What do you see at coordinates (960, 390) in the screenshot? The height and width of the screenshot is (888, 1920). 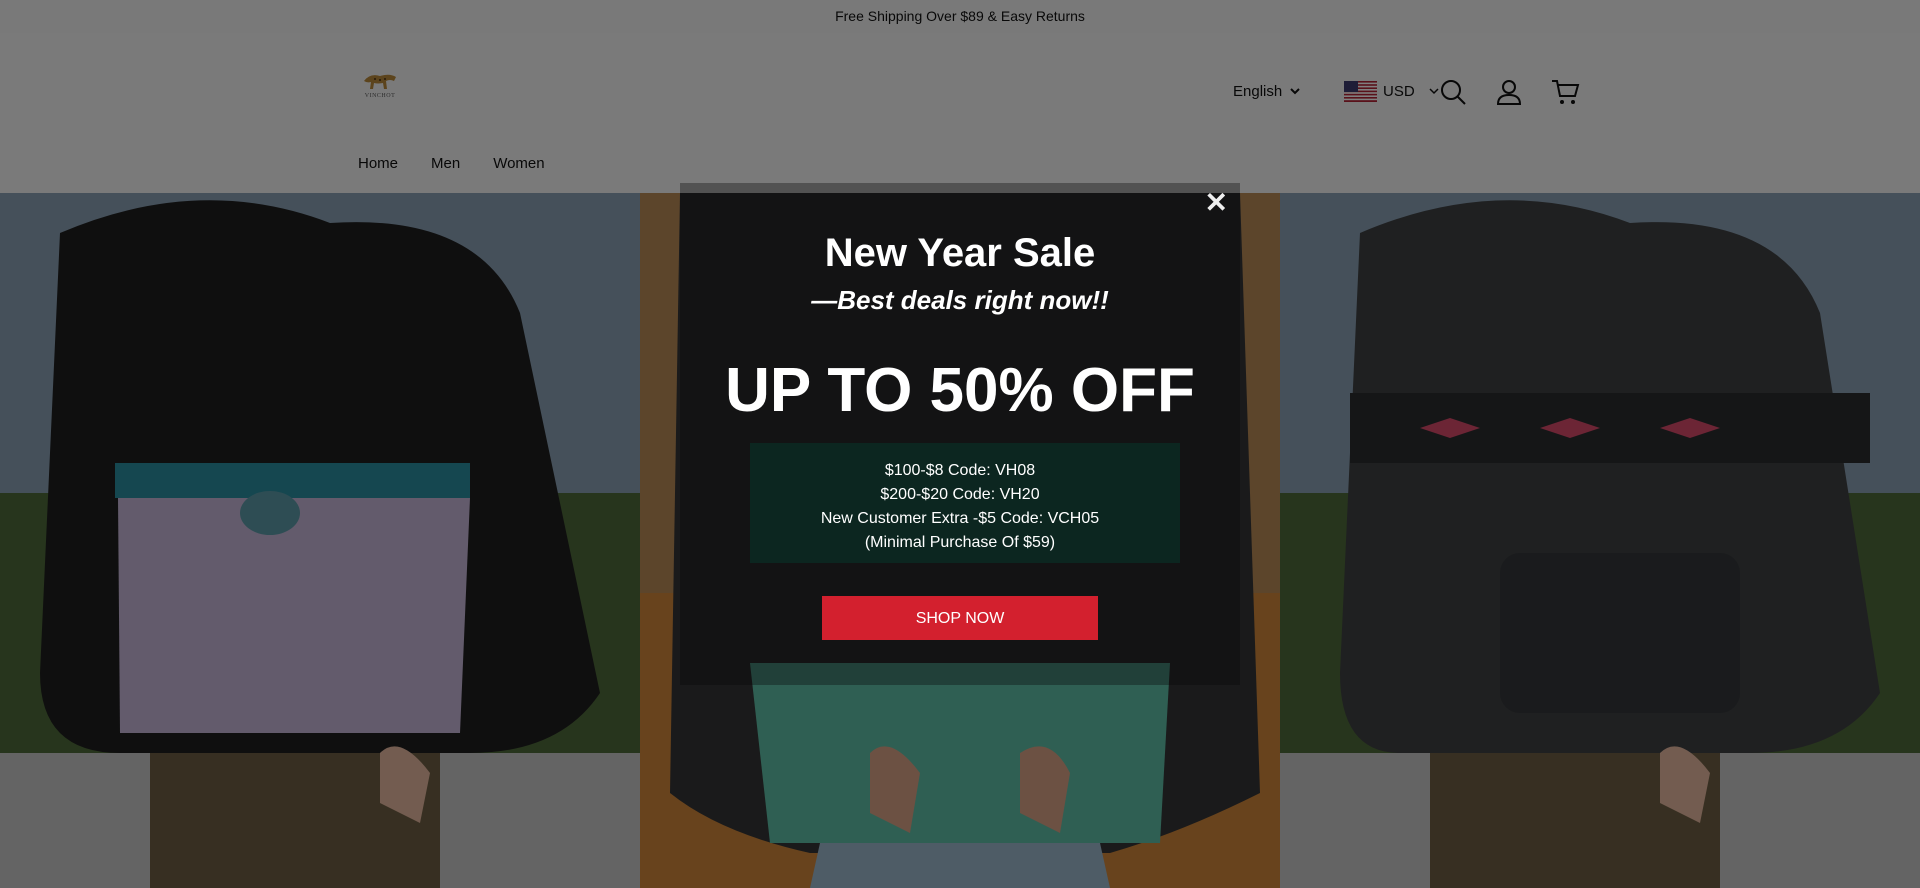 I see `popup-headline: UP TO 50% OFF` at bounding box center [960, 390].